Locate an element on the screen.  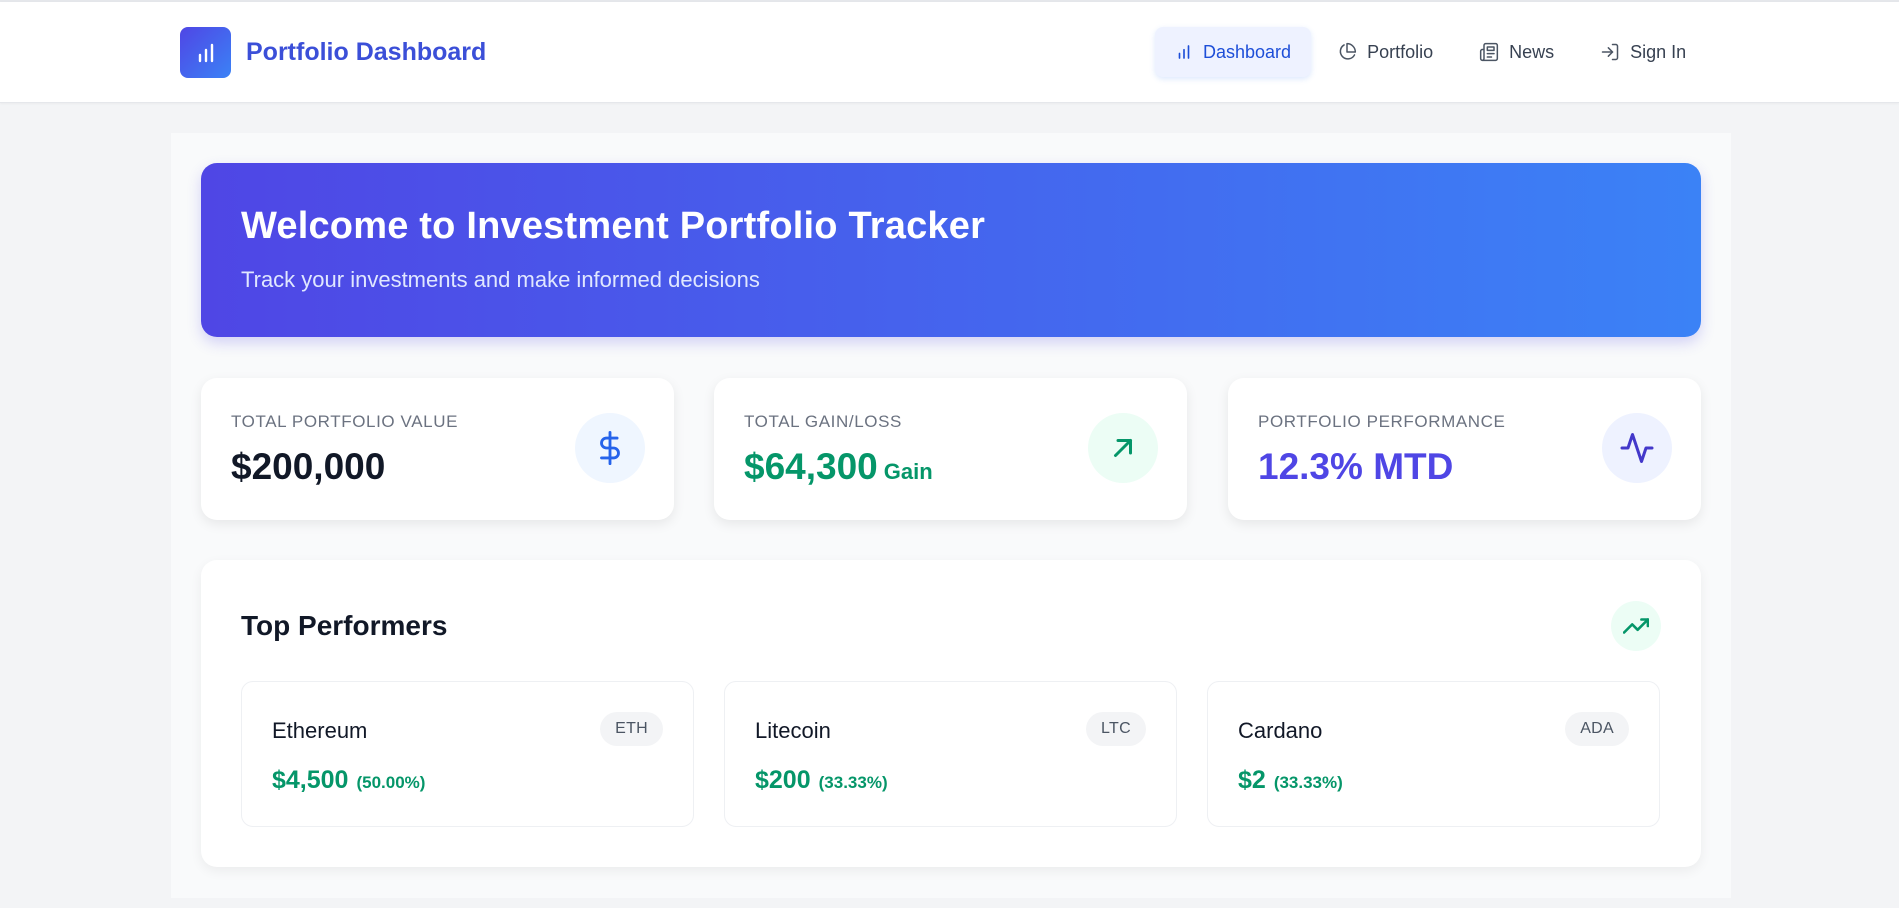
asset-ticker-badge: ADA is located at coordinates (1597, 729).